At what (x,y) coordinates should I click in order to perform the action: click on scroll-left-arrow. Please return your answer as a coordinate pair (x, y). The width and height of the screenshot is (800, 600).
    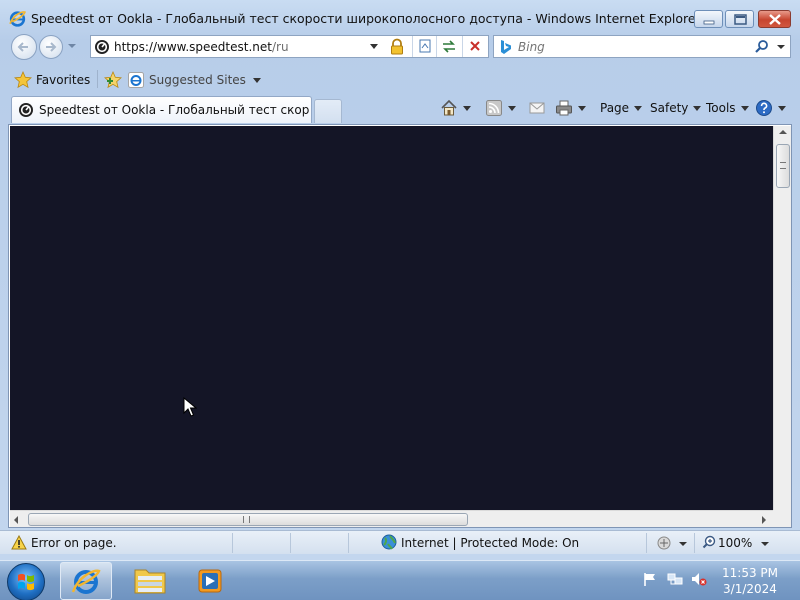
    Looking at the image, I should click on (16, 520).